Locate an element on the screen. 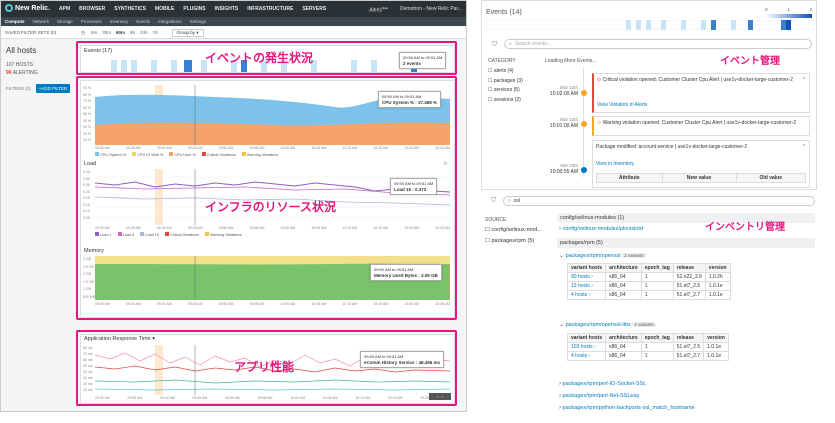 This screenshot has height=423, width=835. sidebar-title: All hosts is located at coordinates (21, 50).